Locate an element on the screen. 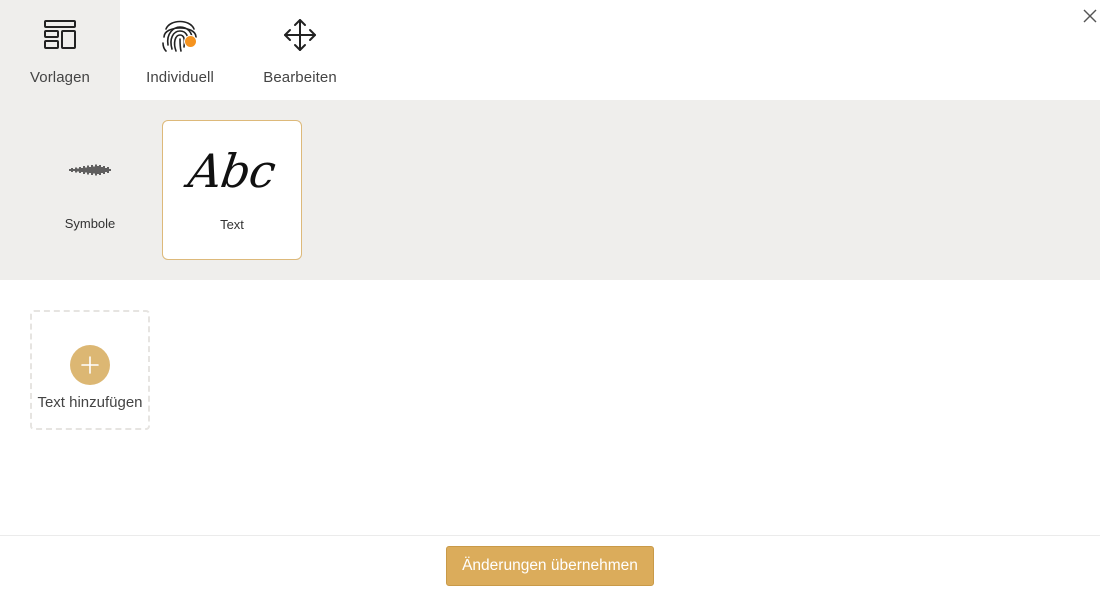  tab-individuell: Individuell is located at coordinates (180, 50).